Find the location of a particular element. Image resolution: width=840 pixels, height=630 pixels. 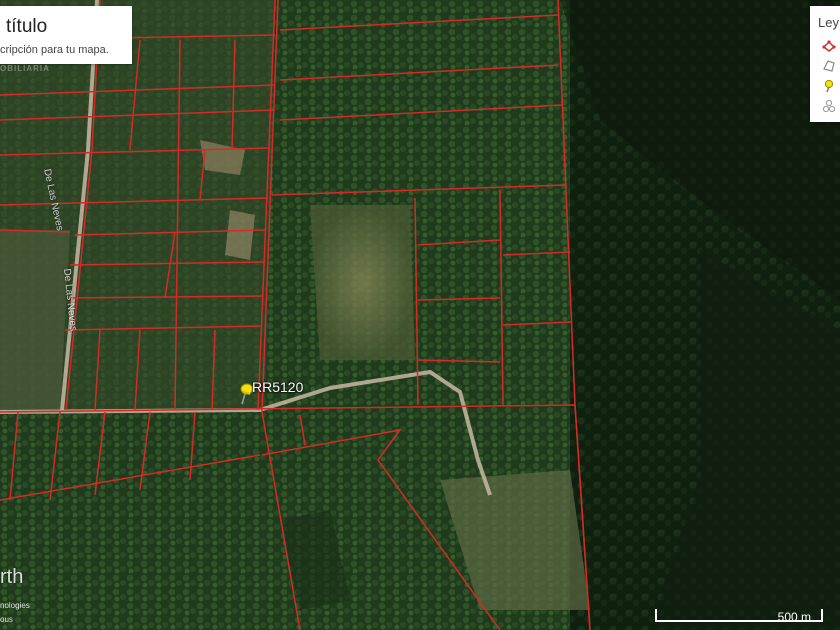

legend-title: Ley is located at coordinates (828, 22).